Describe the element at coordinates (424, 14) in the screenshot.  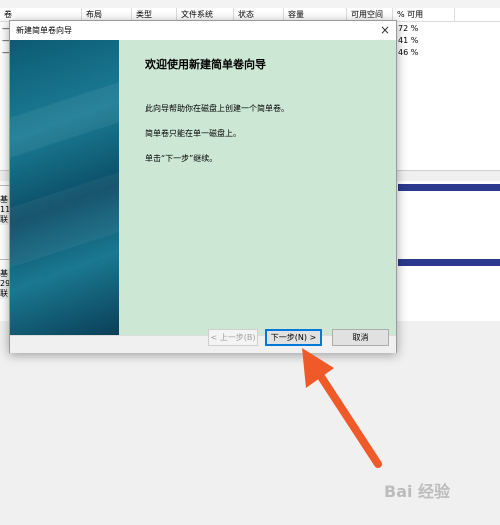
I see `column-header-percent-free: % 可用` at that location.